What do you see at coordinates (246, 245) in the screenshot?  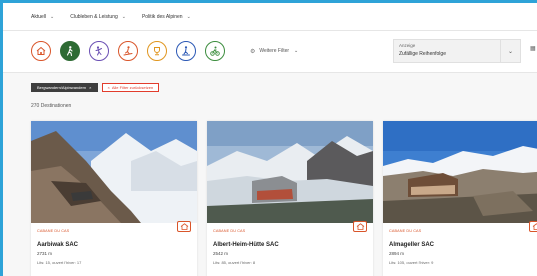 I see `card-title: Albert-Heim-Hütte SAC` at bounding box center [246, 245].